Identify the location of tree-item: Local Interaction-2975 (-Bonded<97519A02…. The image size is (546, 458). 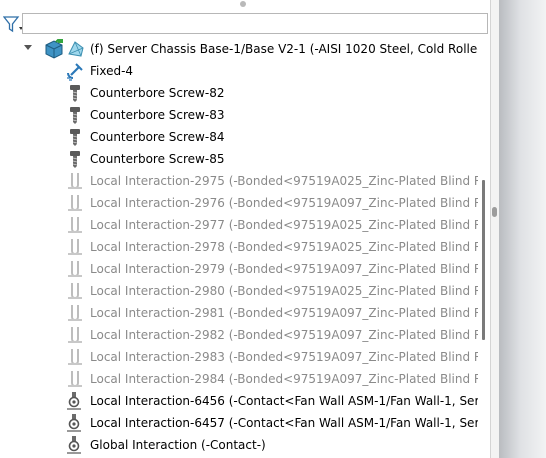
(239, 181).